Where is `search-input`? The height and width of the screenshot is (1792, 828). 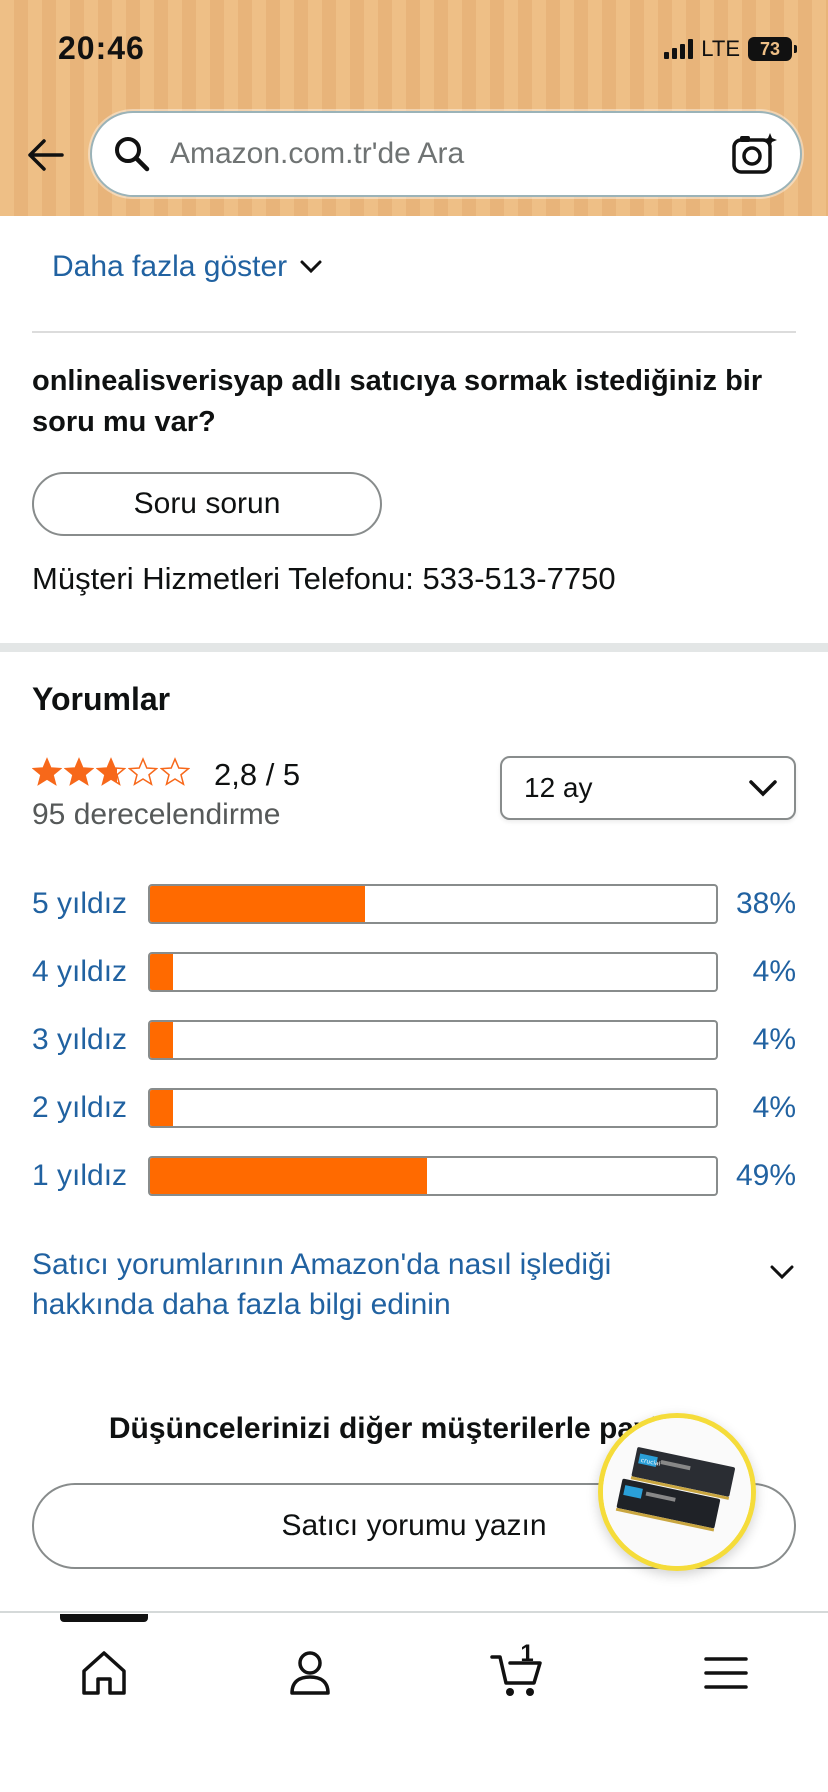
search-input is located at coordinates (450, 154).